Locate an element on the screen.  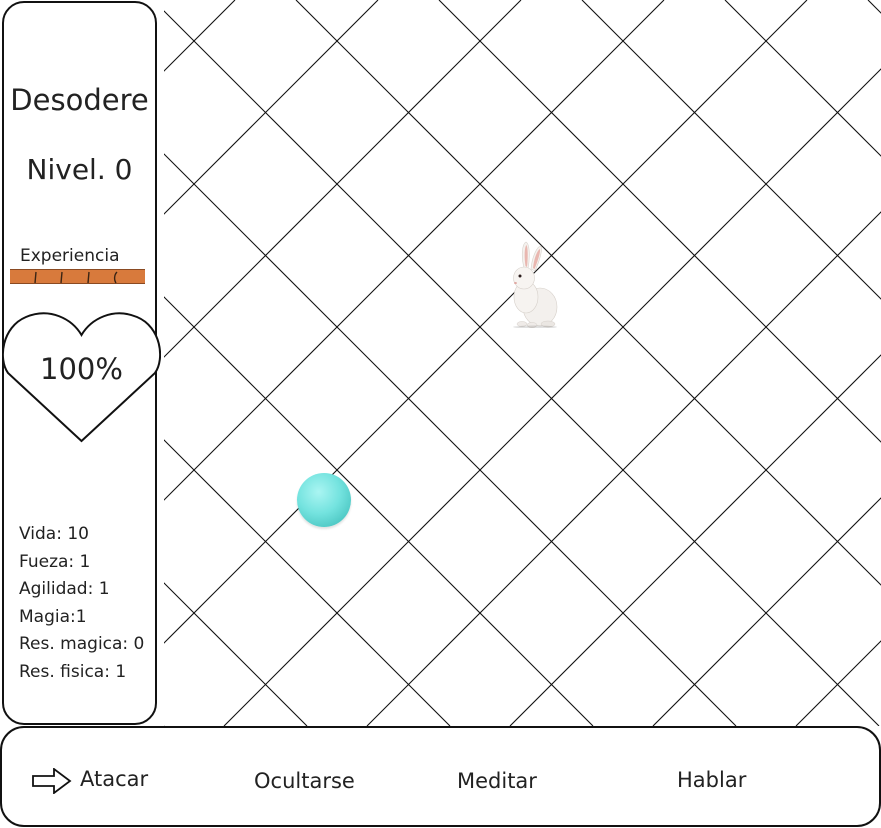
meditate-button: Meditar is located at coordinates (497, 781).